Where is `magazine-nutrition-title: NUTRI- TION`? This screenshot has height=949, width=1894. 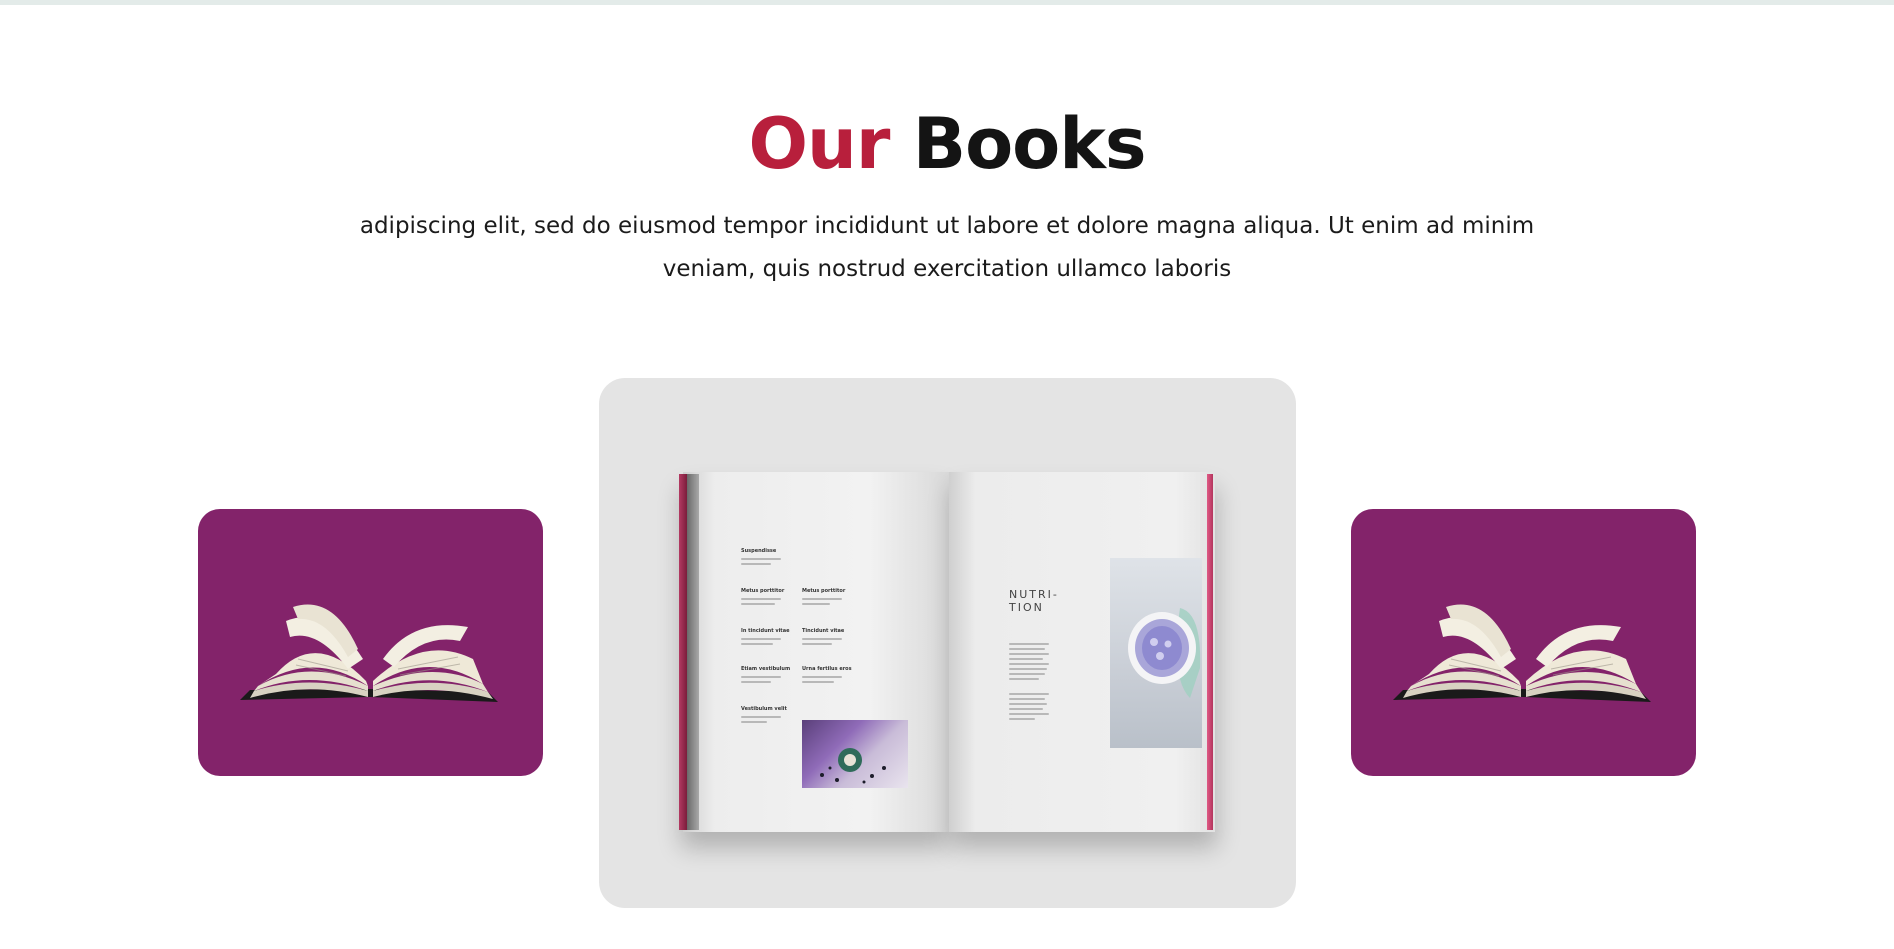
magazine-nutrition-title: NUTRI- TION is located at coordinates (1034, 601).